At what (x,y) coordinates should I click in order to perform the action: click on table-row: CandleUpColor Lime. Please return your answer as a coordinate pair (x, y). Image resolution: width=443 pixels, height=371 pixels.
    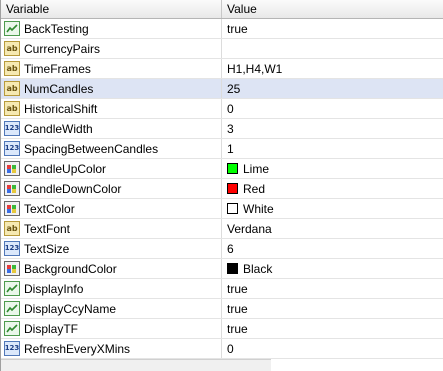
    Looking at the image, I should click on (222, 169).